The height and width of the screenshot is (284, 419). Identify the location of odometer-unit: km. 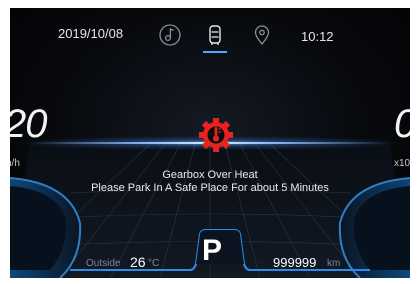
(334, 263).